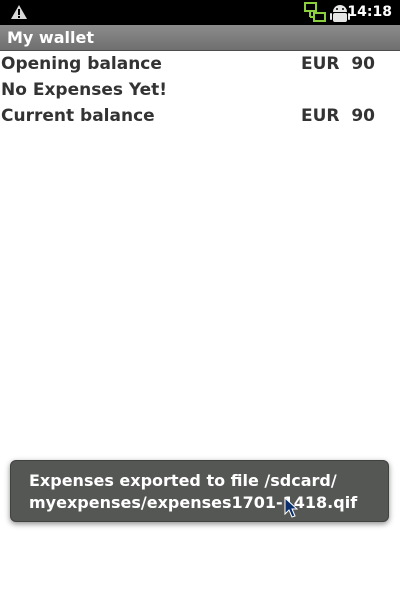 This screenshot has width=400, height=600. I want to click on current-balance-label: Current balance, so click(78, 116).